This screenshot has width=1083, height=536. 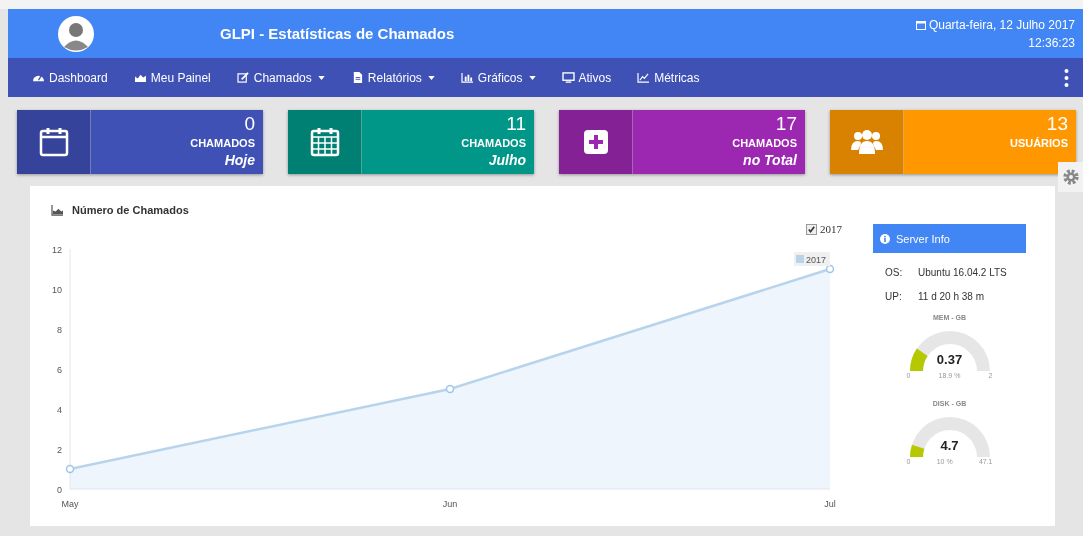 I want to click on stat-value: 13, so click(x=1057, y=124).